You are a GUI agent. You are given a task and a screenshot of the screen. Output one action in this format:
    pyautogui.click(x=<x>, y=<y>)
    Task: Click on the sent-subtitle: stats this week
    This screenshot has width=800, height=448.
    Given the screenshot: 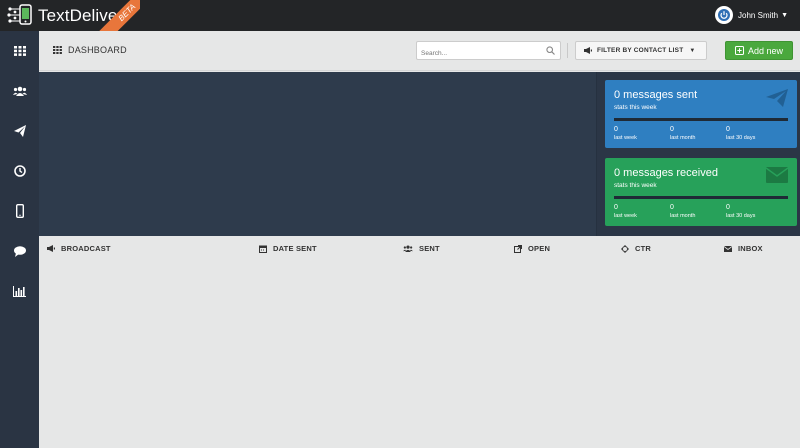 What is the action you would take?
    pyautogui.click(x=635, y=107)
    